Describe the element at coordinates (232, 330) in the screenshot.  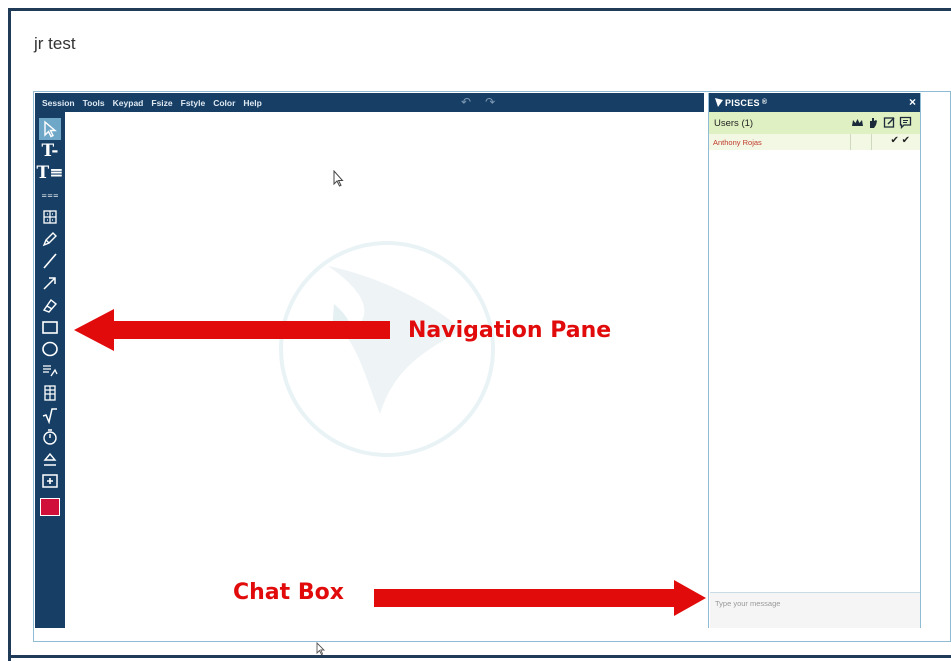
I see `navigation-pane-annotation-arrow-icon` at that location.